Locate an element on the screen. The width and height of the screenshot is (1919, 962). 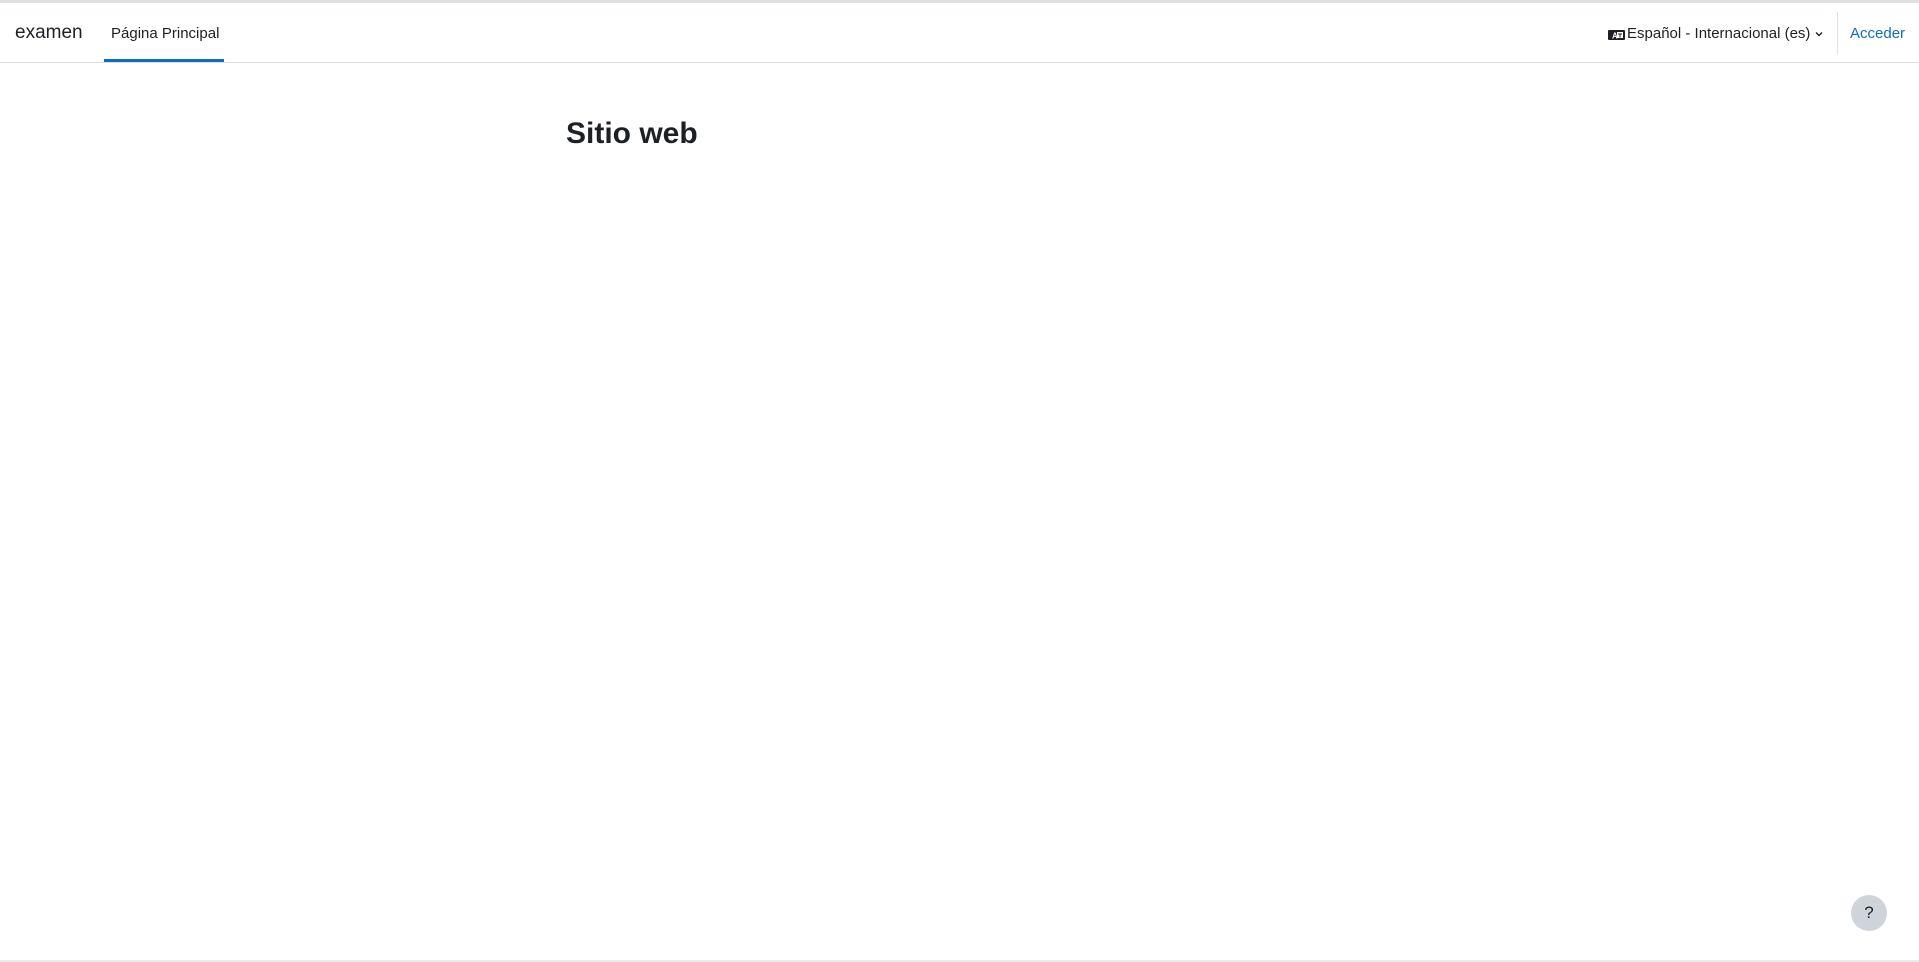
site-brand: examen is located at coordinates (49, 33).